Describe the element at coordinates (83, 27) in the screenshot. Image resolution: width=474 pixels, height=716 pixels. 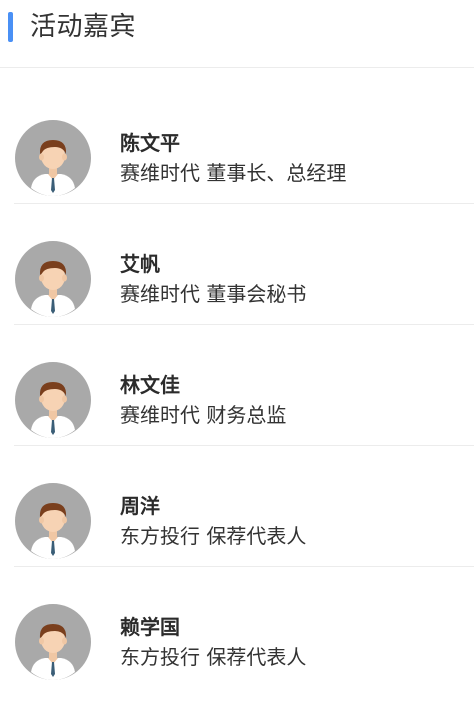
I see `section-title: 活动嘉宾` at that location.